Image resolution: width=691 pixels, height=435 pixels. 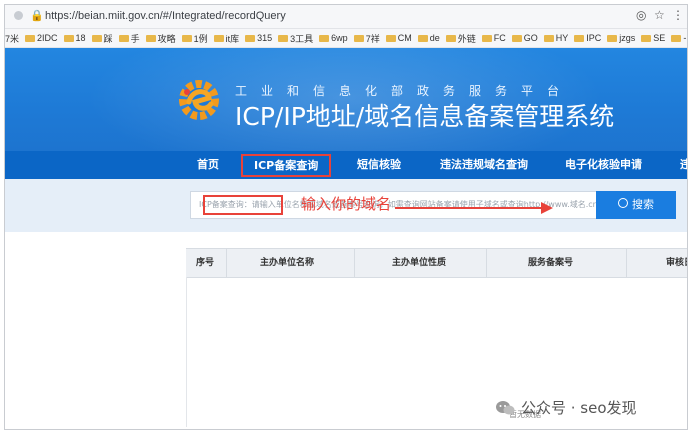 I want to click on bookmark-label: HY, so click(x=562, y=38).